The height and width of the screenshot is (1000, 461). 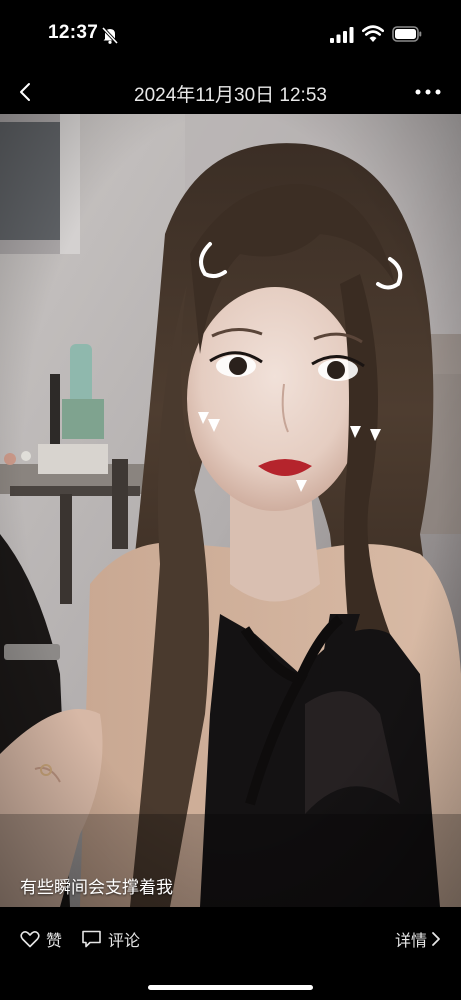 I want to click on nav-bar: 2024年11月30日 12:53, so click(x=230, y=92).